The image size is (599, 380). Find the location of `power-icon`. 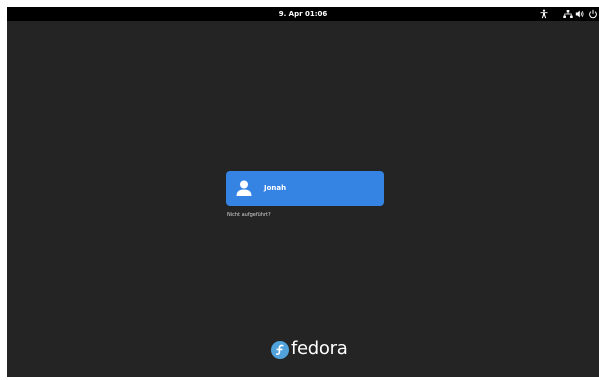

power-icon is located at coordinates (593, 14).